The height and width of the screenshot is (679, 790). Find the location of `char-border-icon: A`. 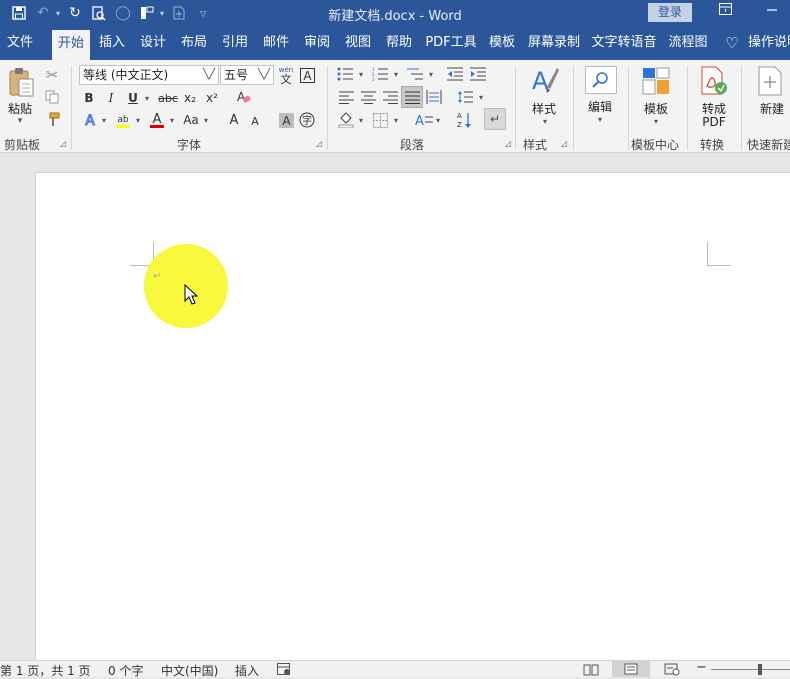

char-border-icon: A is located at coordinates (307, 75).